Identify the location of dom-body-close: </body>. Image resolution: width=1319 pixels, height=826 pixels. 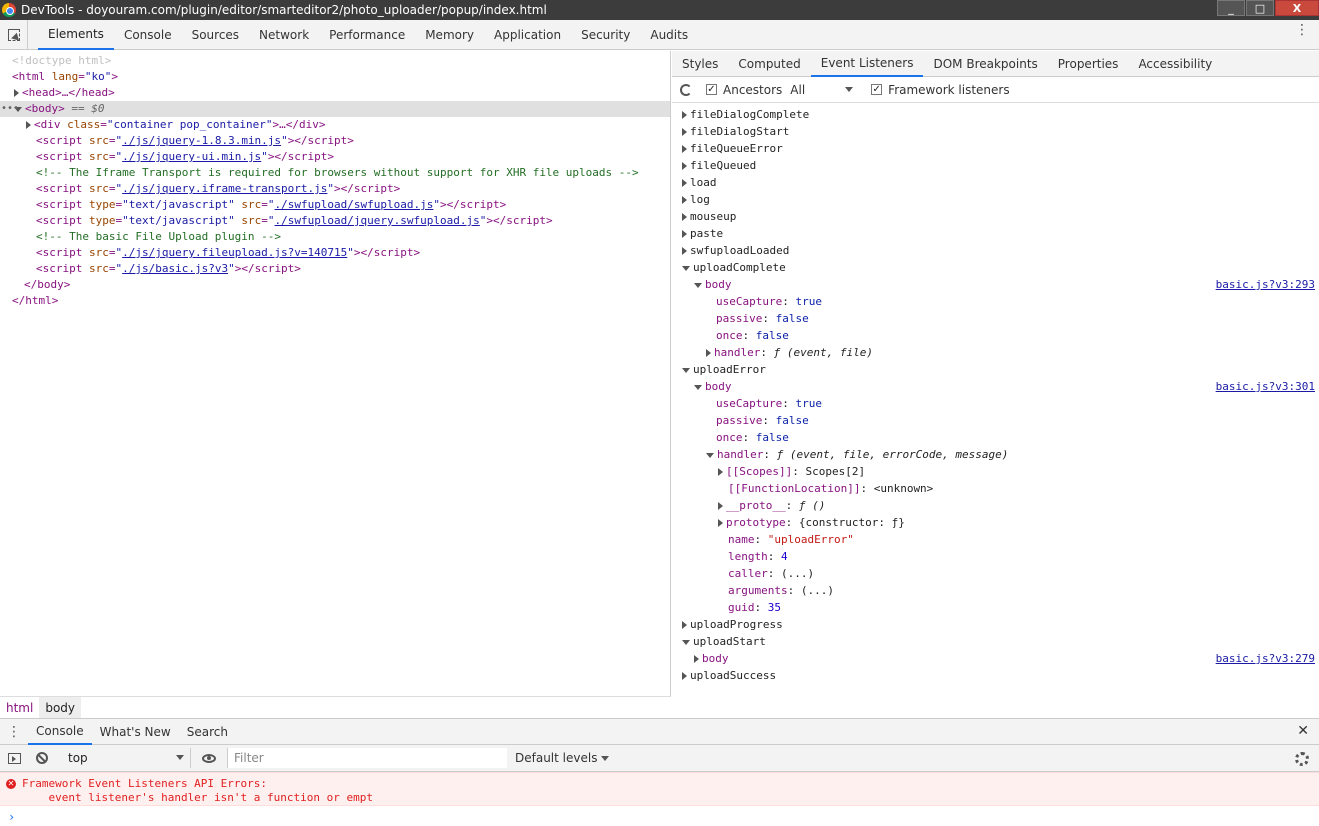
(335, 285).